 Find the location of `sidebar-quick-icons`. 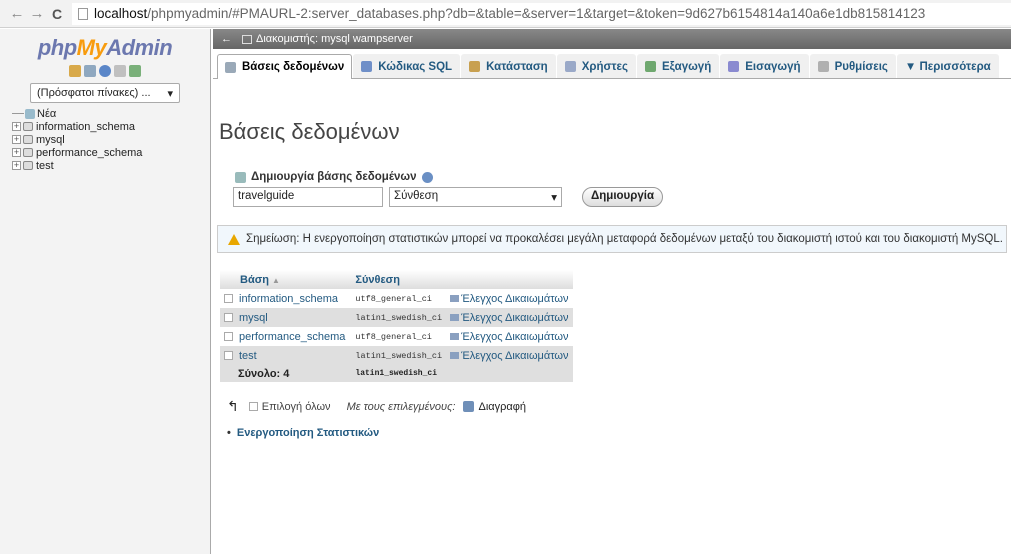

sidebar-quick-icons is located at coordinates (105, 71).